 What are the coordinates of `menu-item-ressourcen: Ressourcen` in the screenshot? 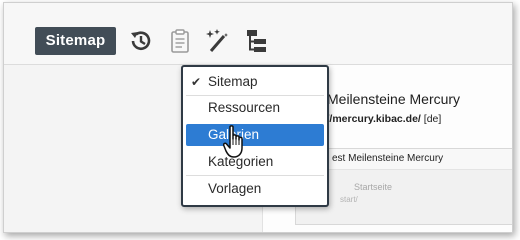 It's located at (255, 108).